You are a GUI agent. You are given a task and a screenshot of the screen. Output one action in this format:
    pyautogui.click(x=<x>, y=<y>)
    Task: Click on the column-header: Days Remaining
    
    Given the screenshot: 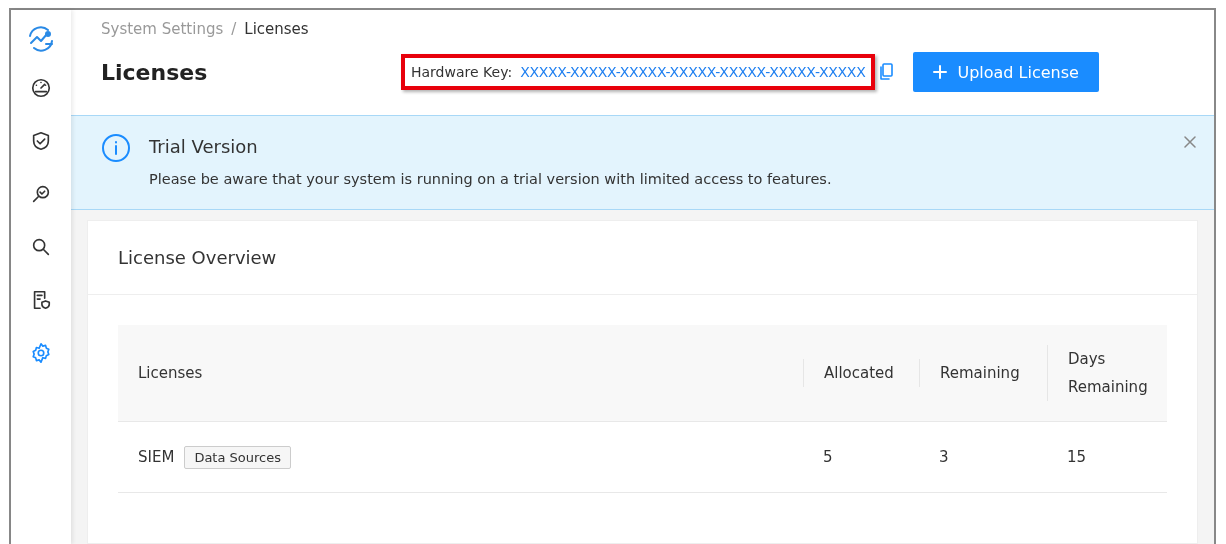 What is the action you would take?
    pyautogui.click(x=1107, y=373)
    